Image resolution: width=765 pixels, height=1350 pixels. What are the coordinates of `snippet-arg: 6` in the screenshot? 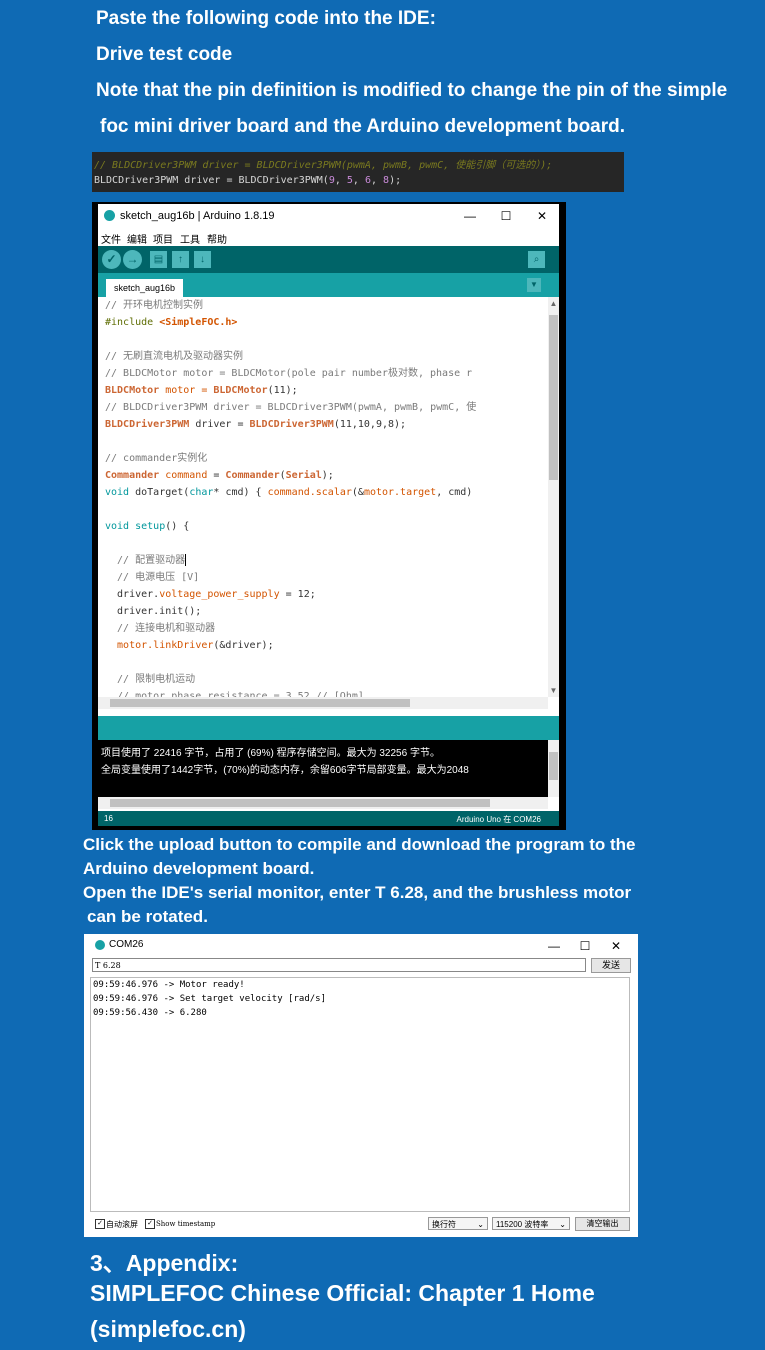 It's located at (367, 180).